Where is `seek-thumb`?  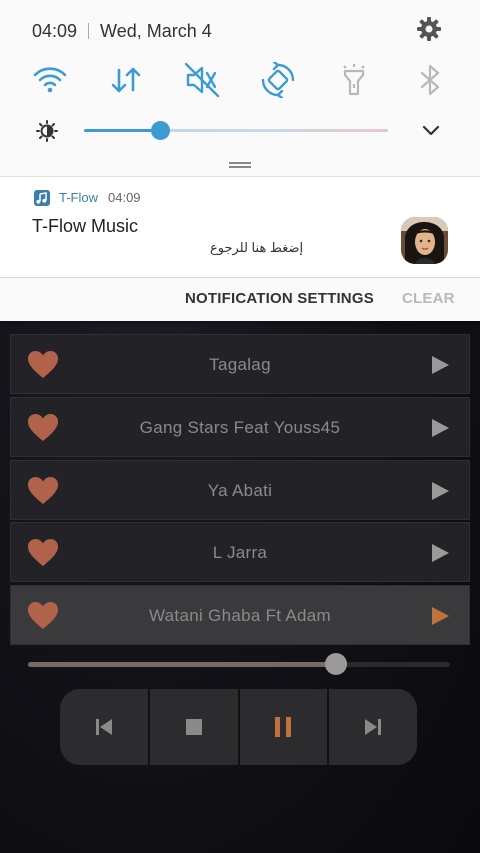 seek-thumb is located at coordinates (336, 664).